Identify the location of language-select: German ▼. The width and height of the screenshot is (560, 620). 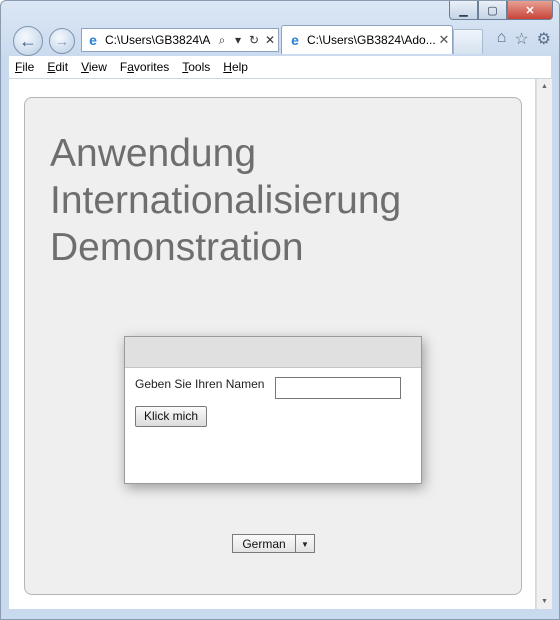
(273, 543).